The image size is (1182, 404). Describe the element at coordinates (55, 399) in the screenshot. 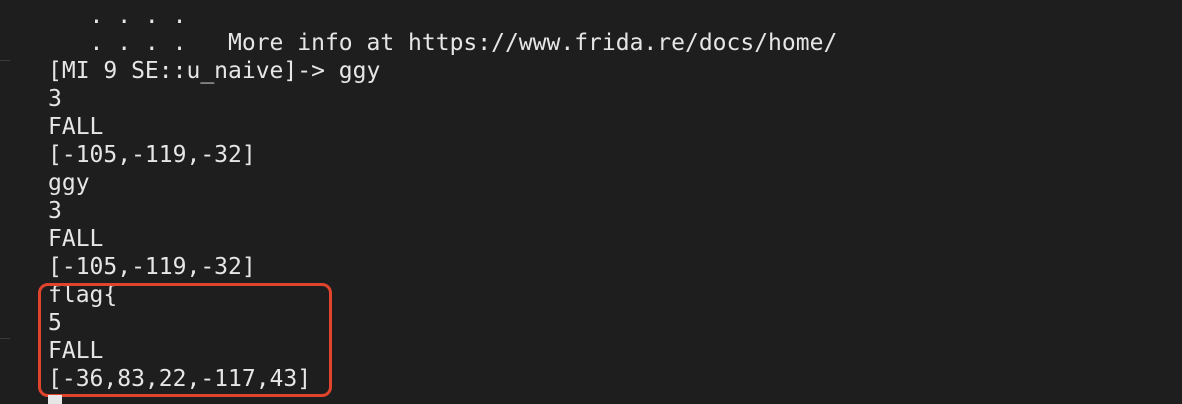

I see `terminal-cursor` at that location.